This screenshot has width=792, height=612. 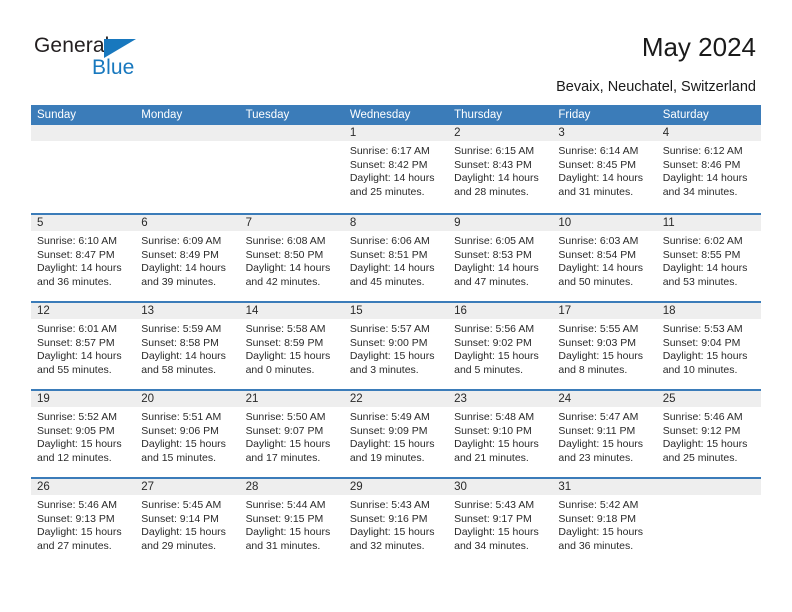 I want to click on day-number-band: 28, so click(x=291, y=487).